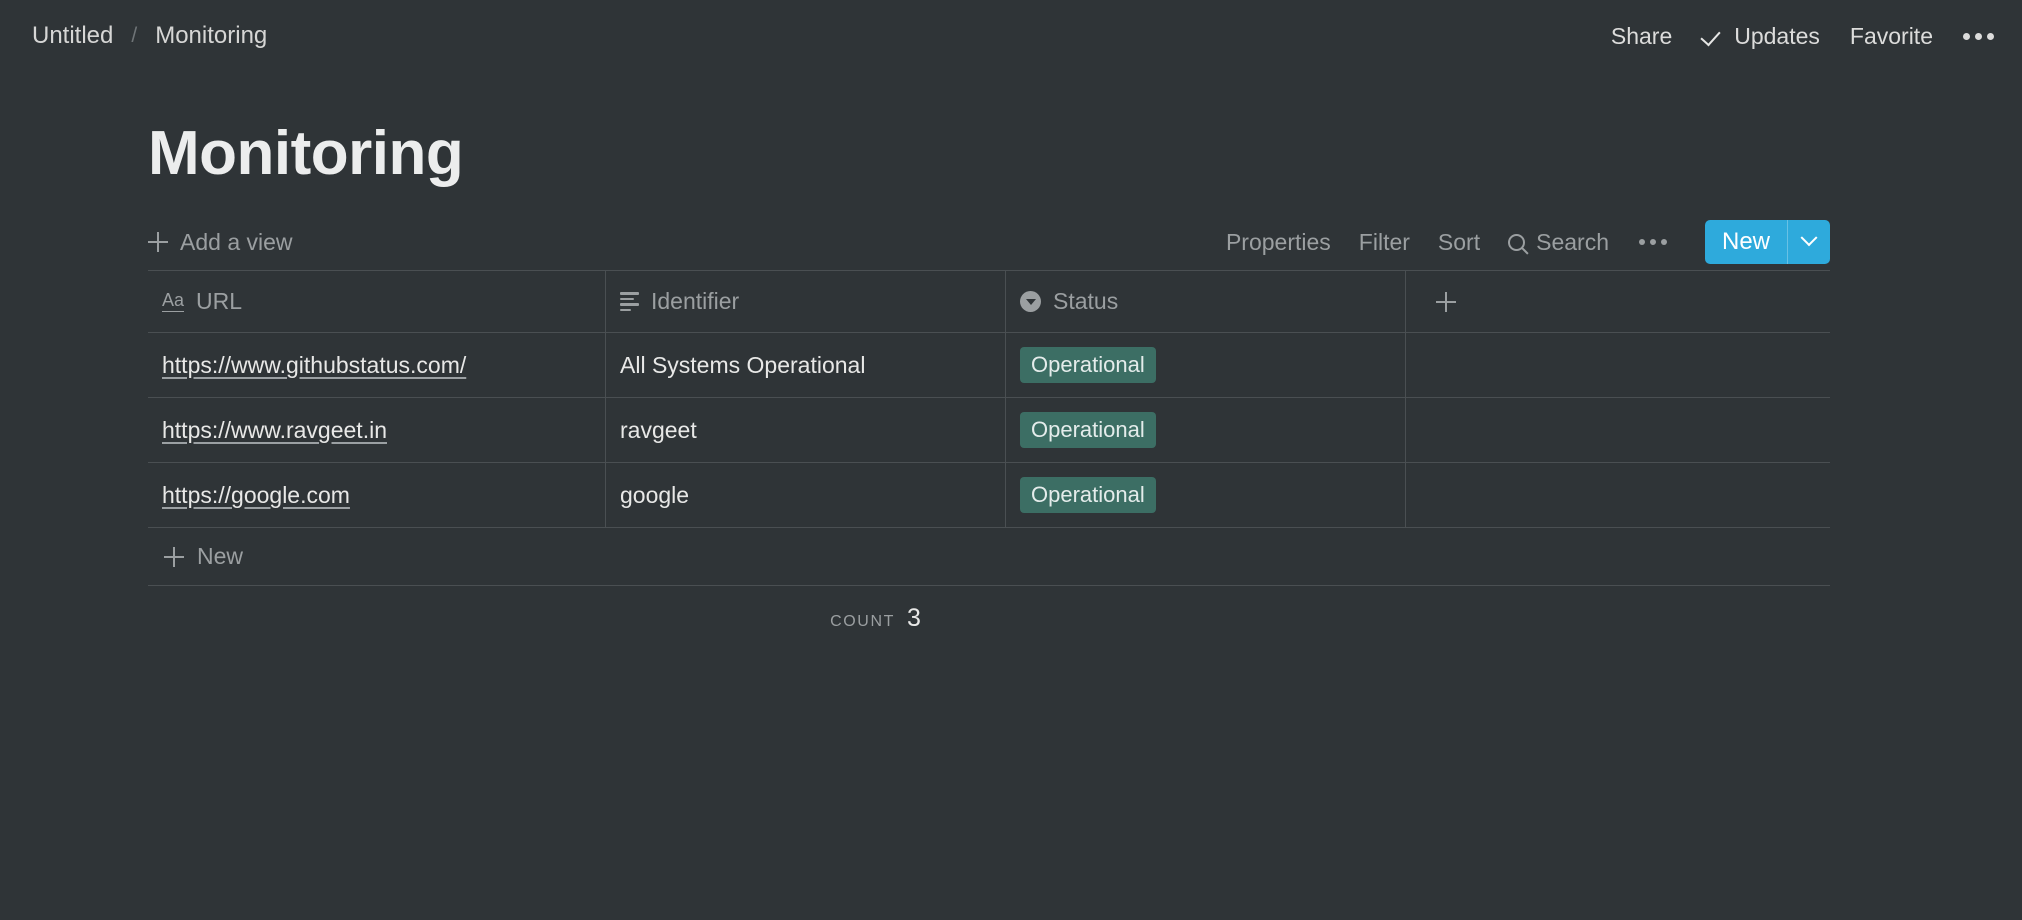 Image resolution: width=2022 pixels, height=920 pixels. What do you see at coordinates (655, 494) in the screenshot?
I see `identifier-text: google` at bounding box center [655, 494].